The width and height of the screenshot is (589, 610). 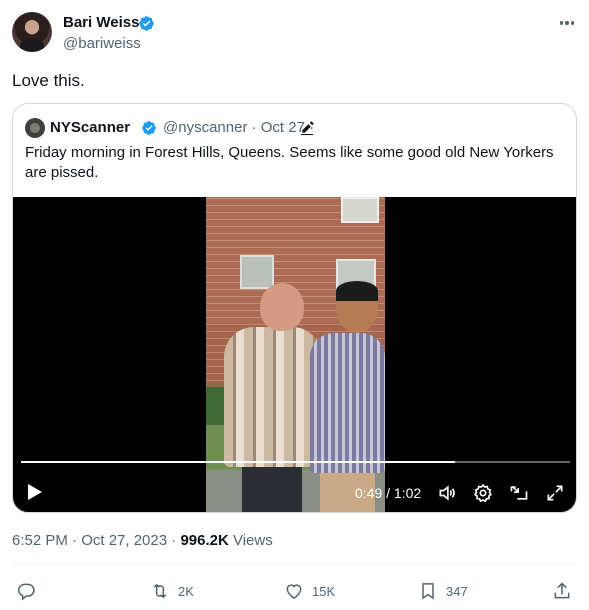 What do you see at coordinates (347, 403) in the screenshot?
I see `video-person-body` at bounding box center [347, 403].